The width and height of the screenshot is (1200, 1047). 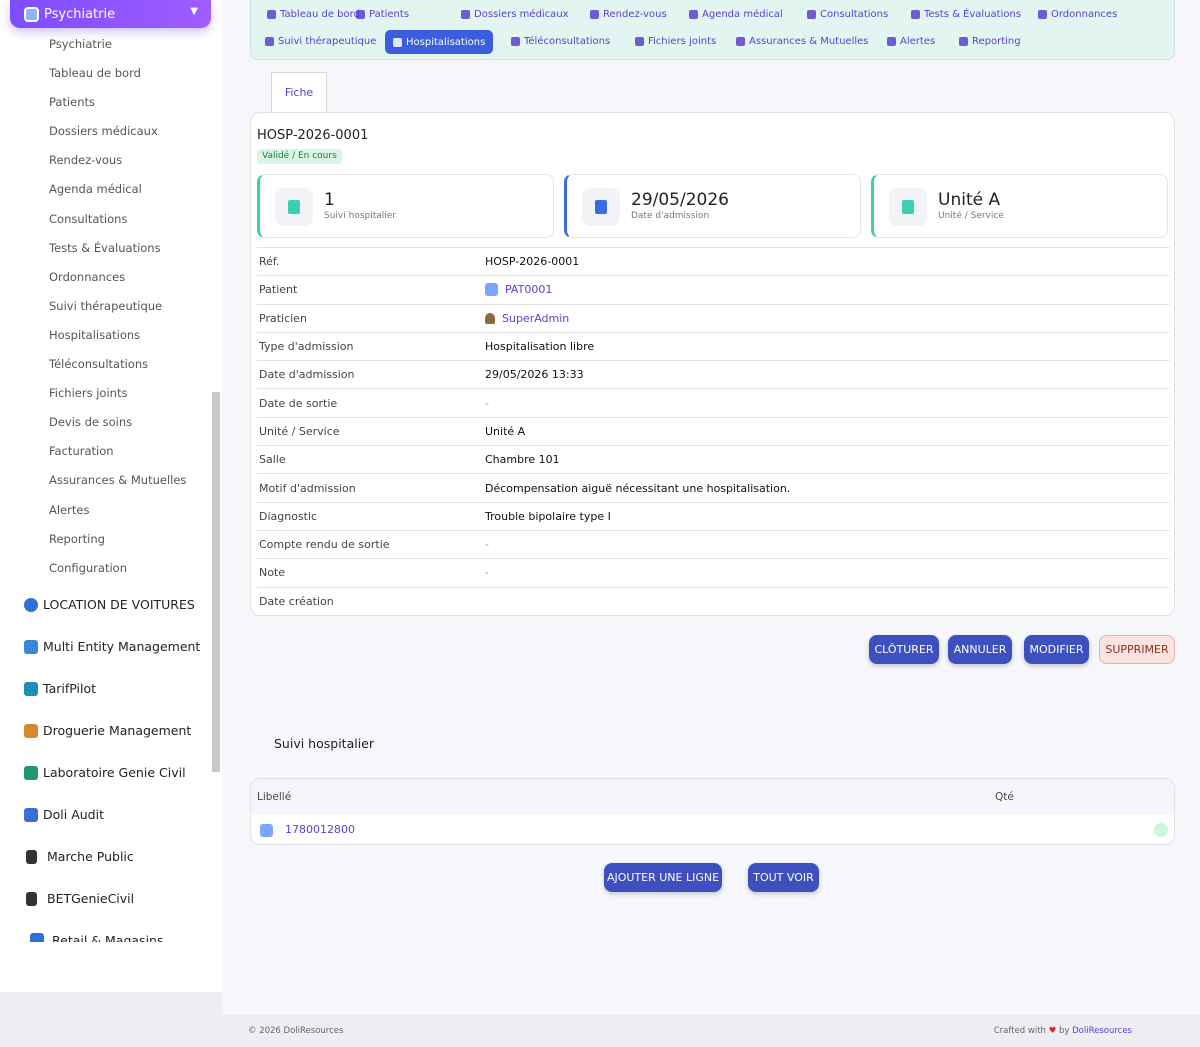 What do you see at coordinates (269, 41) in the screenshot?
I see `clipboard-list-icon` at bounding box center [269, 41].